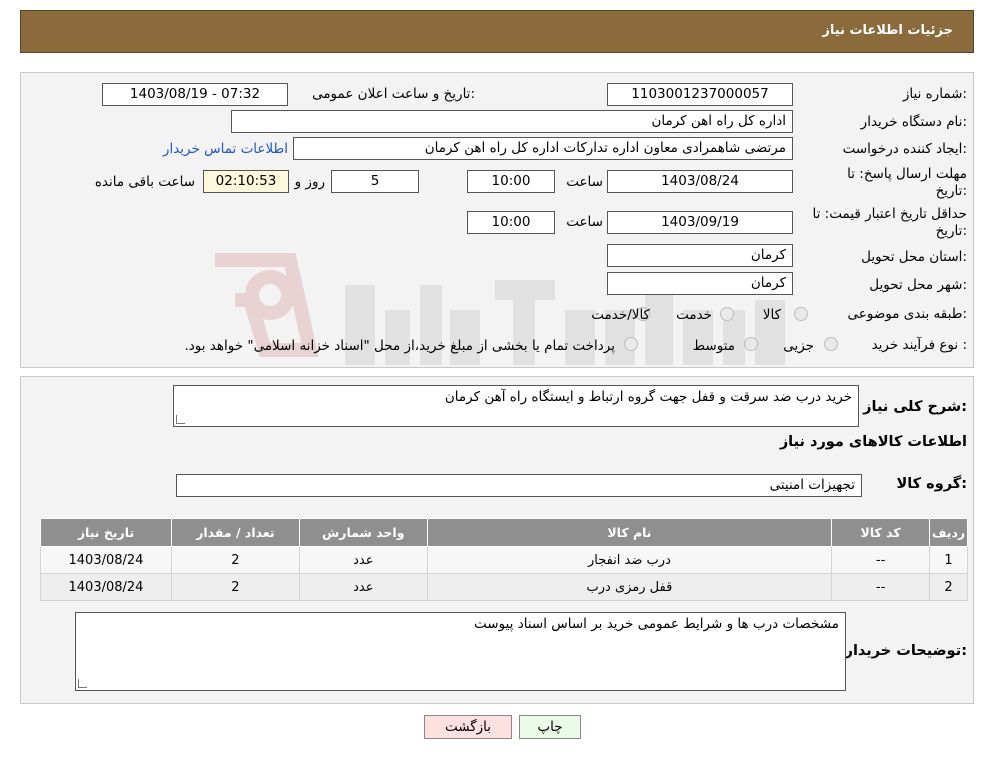 The width and height of the screenshot is (985, 759). Describe the element at coordinates (915, 407) in the screenshot. I see `summary-label: شرح کلی نیاز:` at that location.